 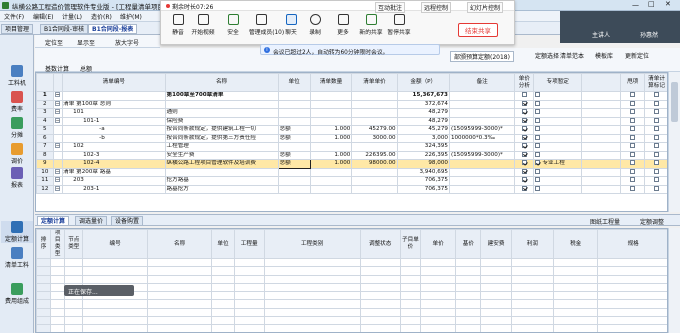 I want to click on menu-cost: 造价(R), so click(x=101, y=16).